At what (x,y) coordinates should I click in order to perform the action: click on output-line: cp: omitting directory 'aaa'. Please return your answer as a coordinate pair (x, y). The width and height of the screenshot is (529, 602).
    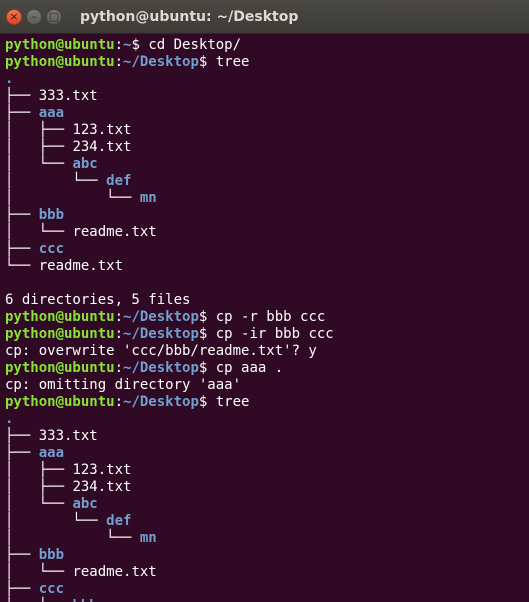
    Looking at the image, I should click on (267, 385).